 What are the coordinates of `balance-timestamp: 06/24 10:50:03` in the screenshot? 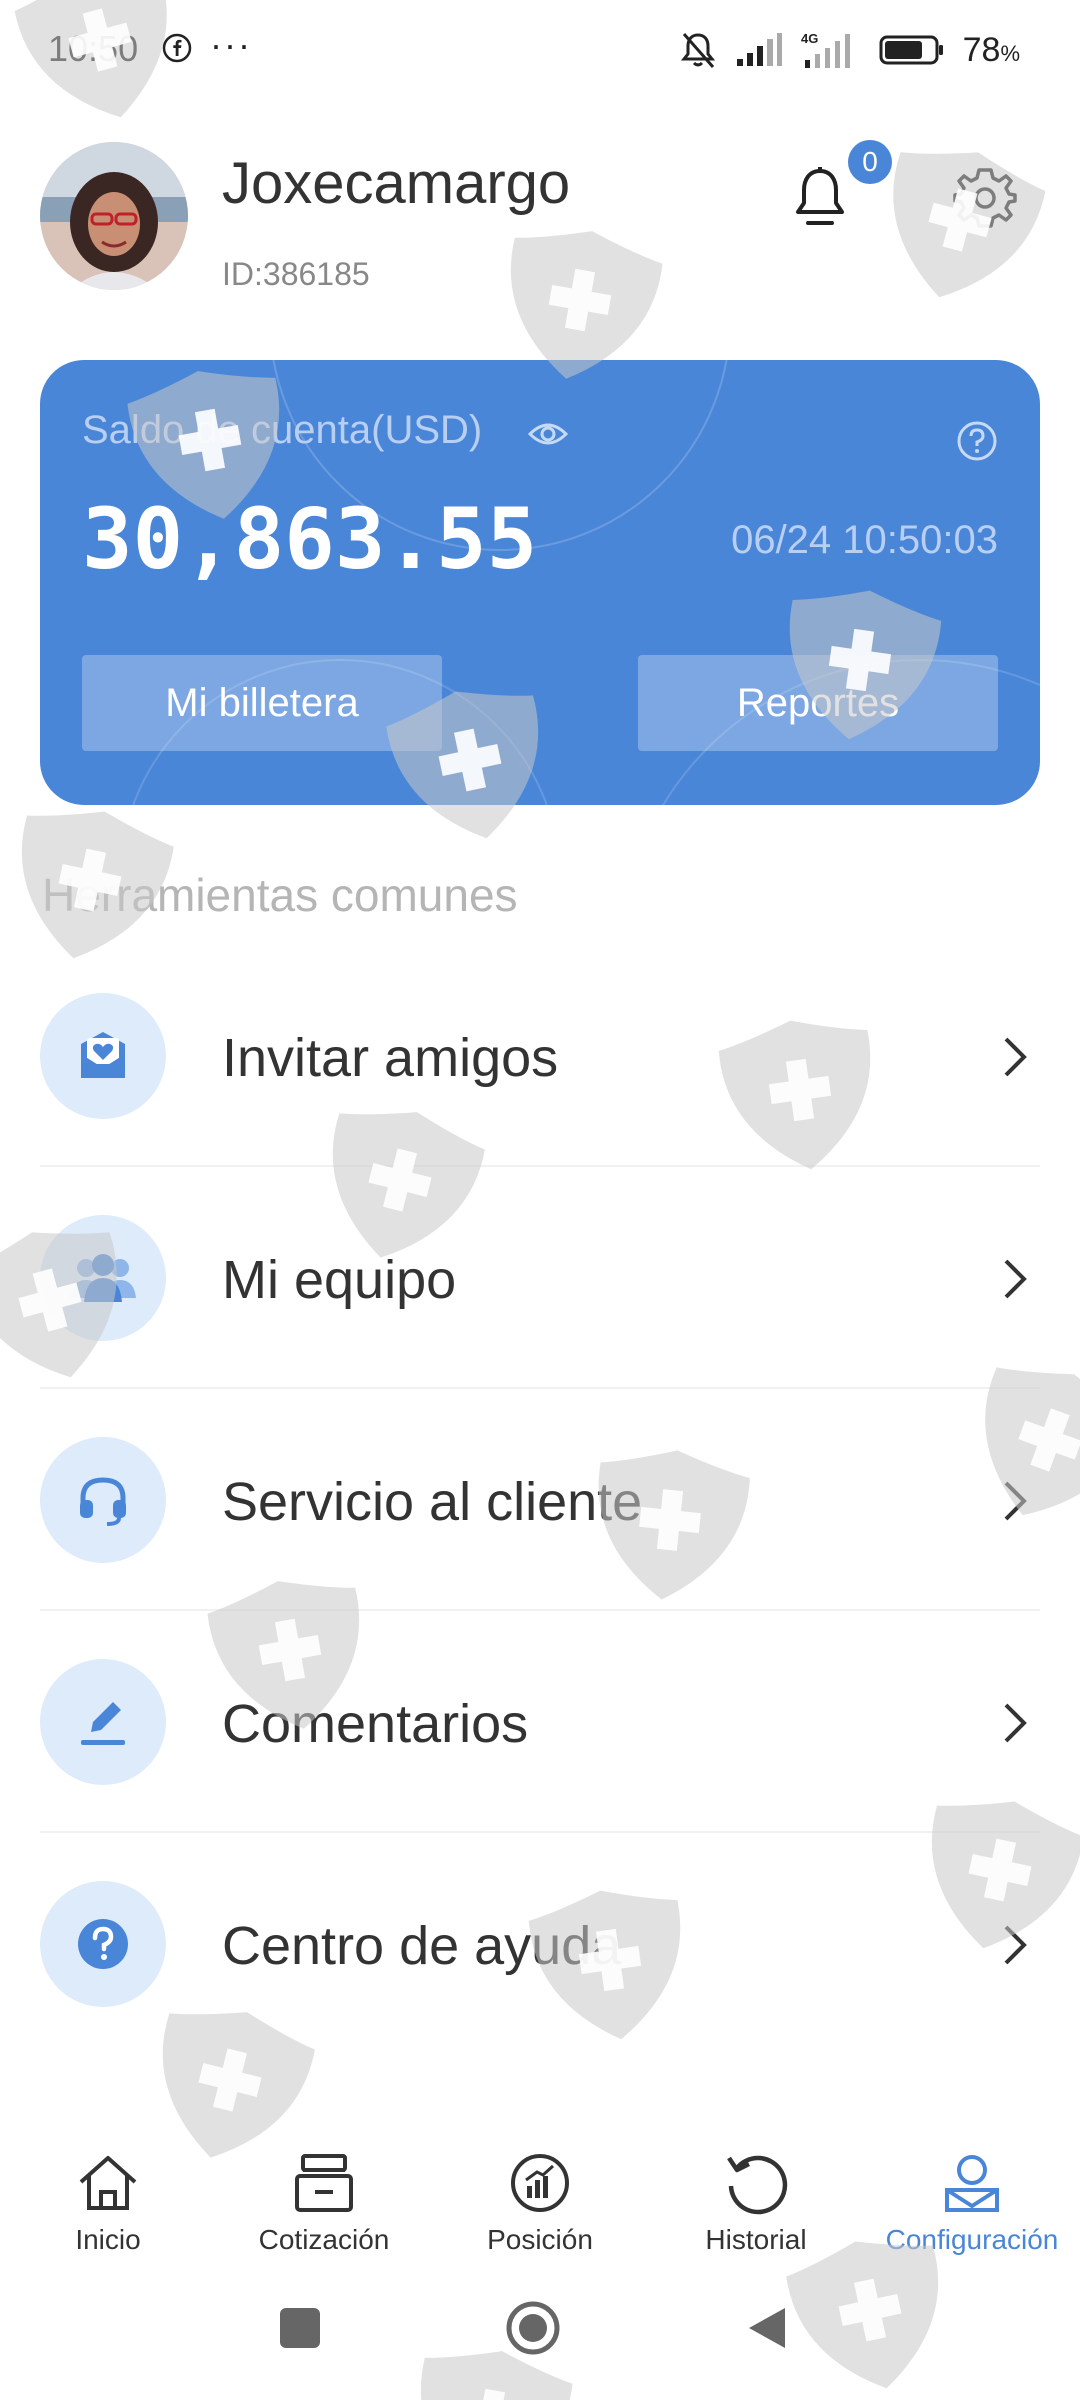 It's located at (864, 540).